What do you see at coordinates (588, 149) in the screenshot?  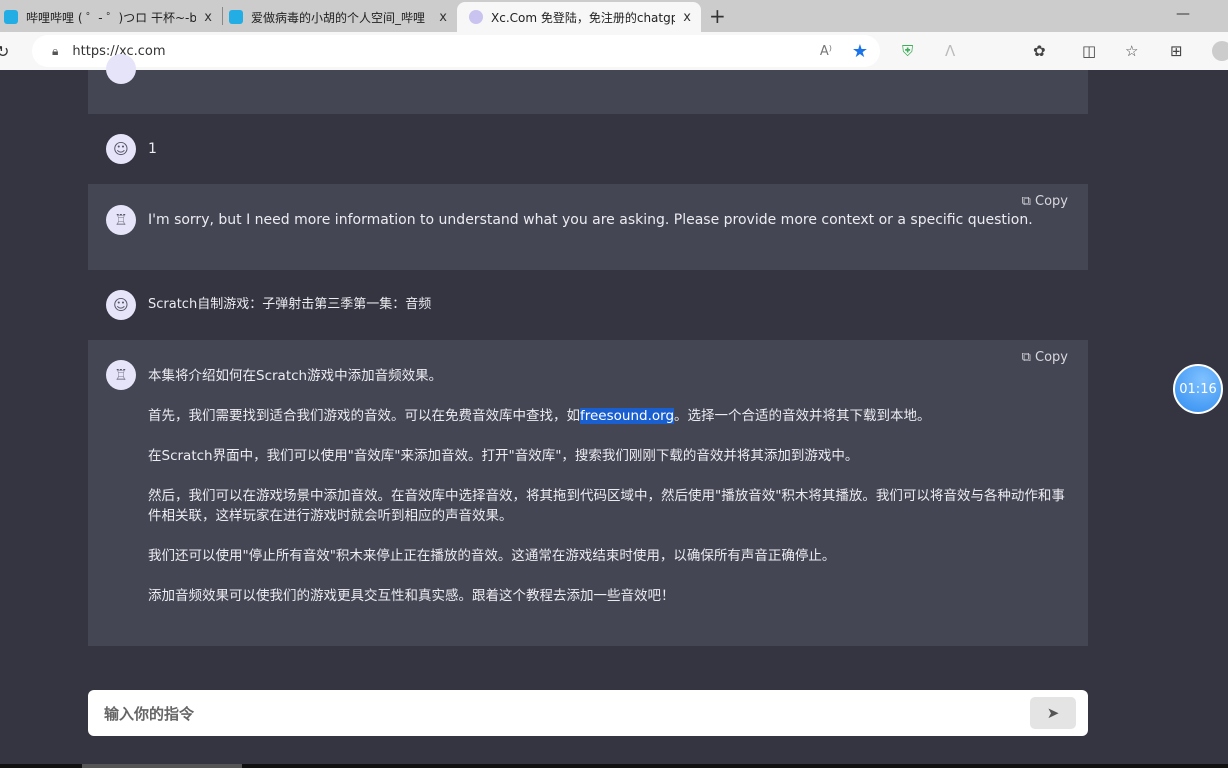 I see `user-message: ☺ 1` at bounding box center [588, 149].